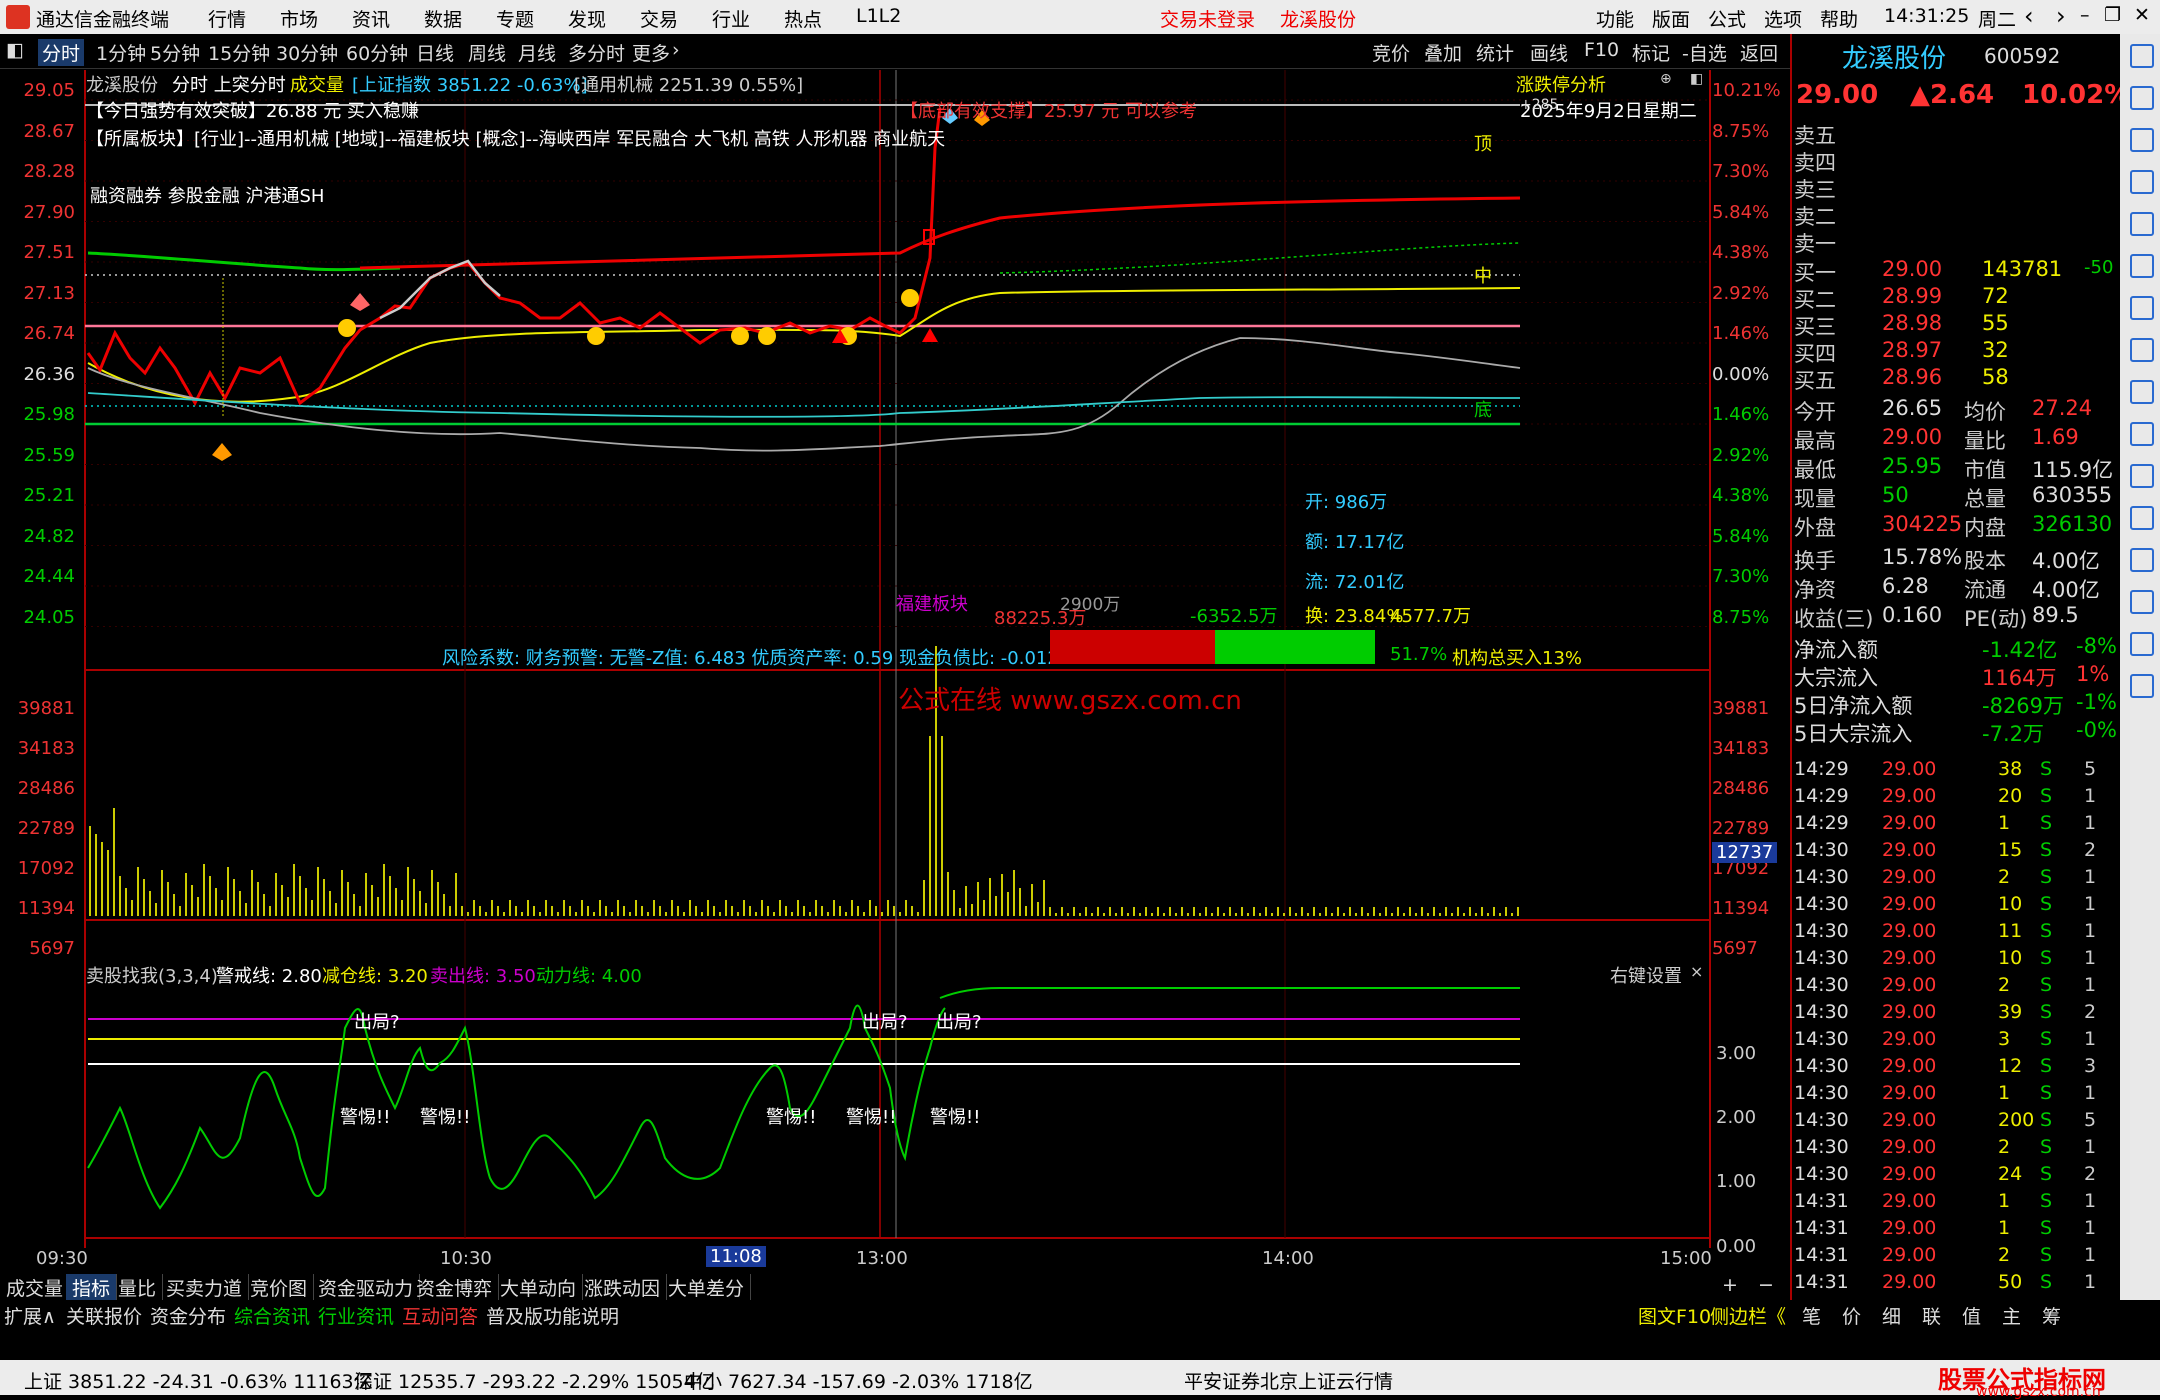 The image size is (2160, 1400). What do you see at coordinates (1783, 18) in the screenshot?
I see `menu-item: 选项` at bounding box center [1783, 18].